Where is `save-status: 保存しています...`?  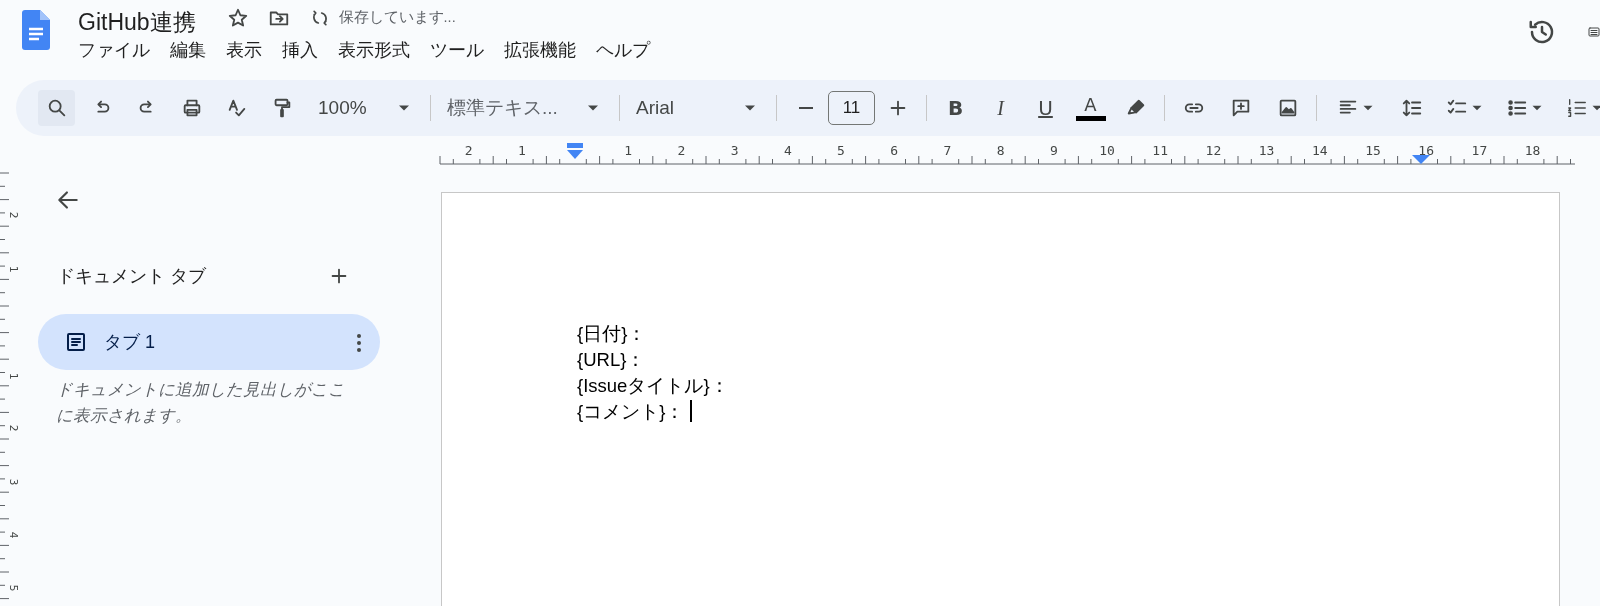
save-status: 保存しています... is located at coordinates (397, 18).